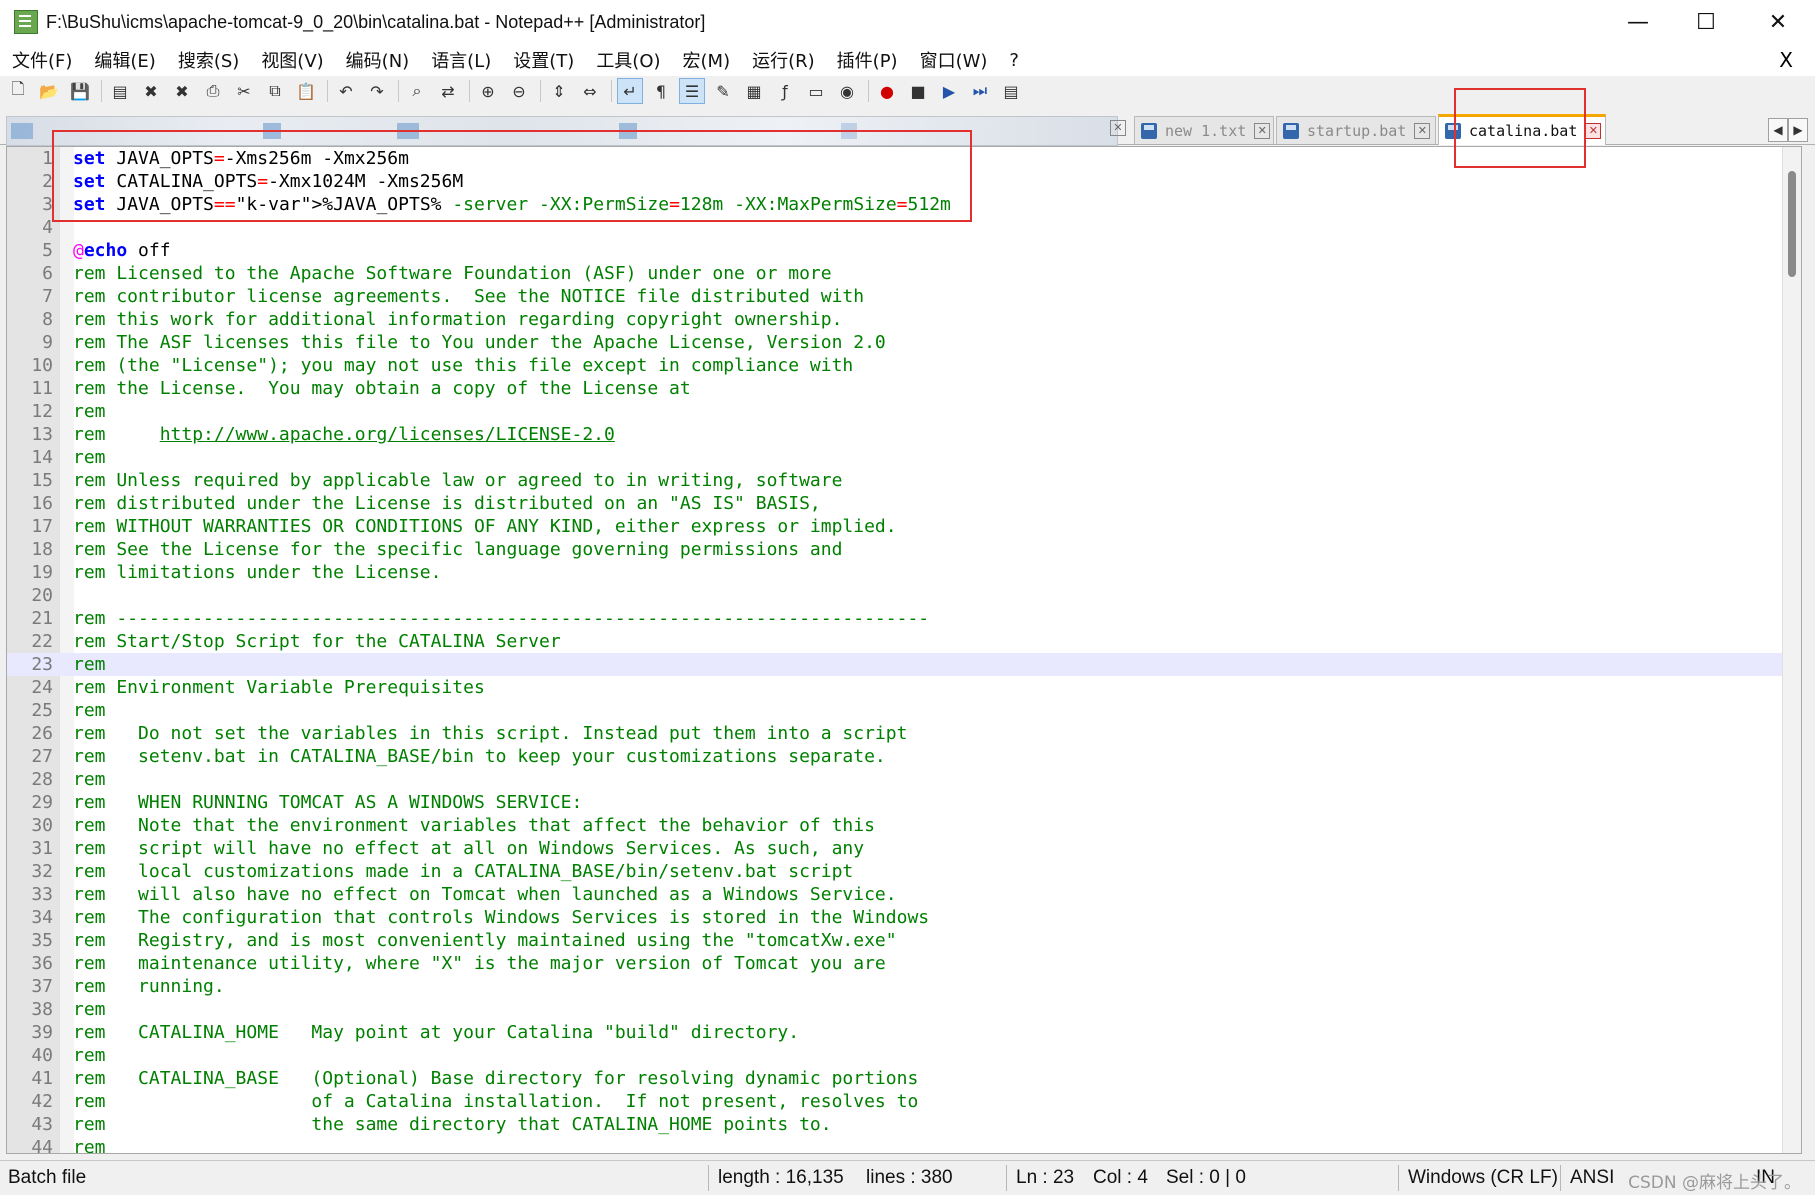 Image resolution: width=1815 pixels, height=1195 pixels. What do you see at coordinates (895, 411) in the screenshot?
I see `code-line: 12 rem` at bounding box center [895, 411].